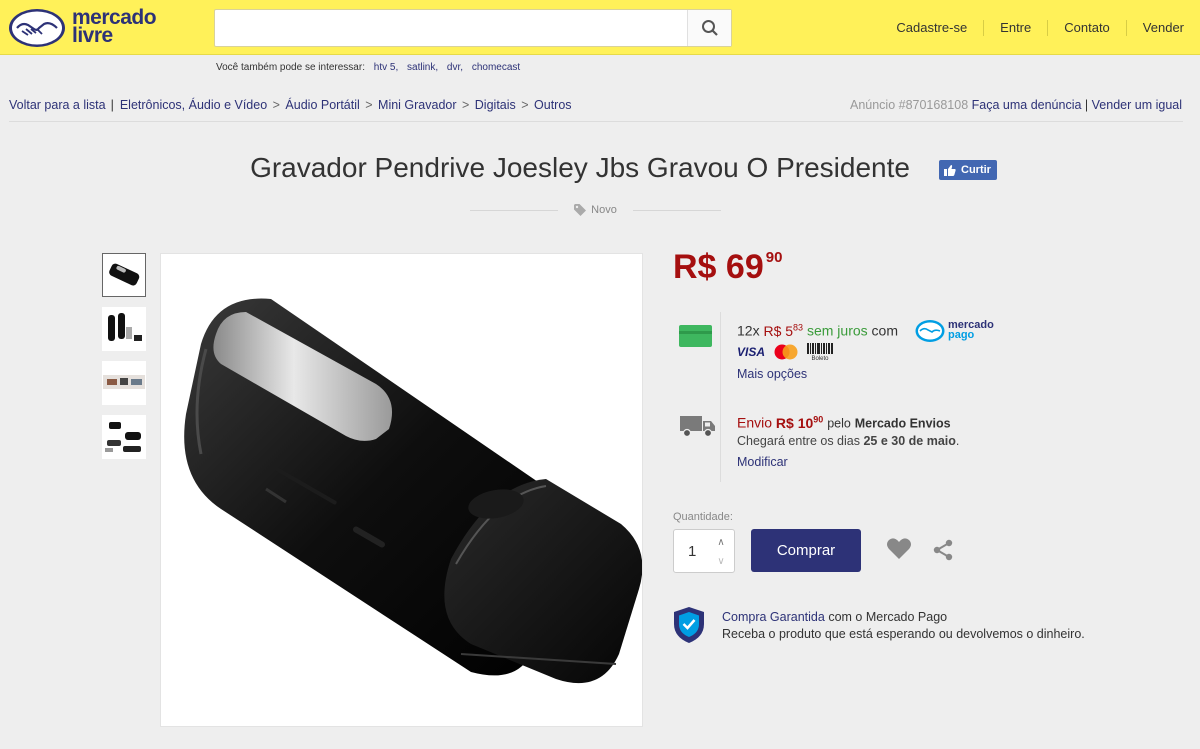 Image resolution: width=1200 pixels, height=749 pixels. Describe the element at coordinates (721, 543) in the screenshot. I see `chevron-up-icon: ∧` at that location.